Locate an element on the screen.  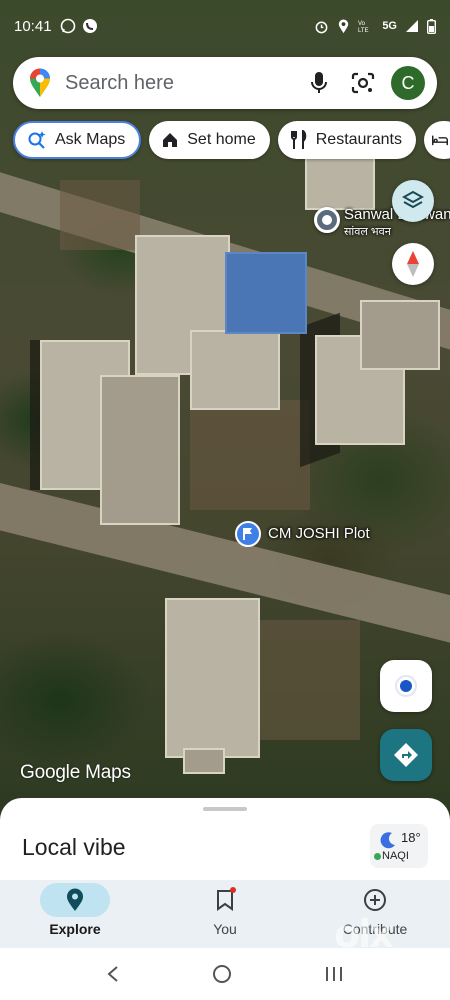
status-time: 10:41 is located at coordinates (33, 26).